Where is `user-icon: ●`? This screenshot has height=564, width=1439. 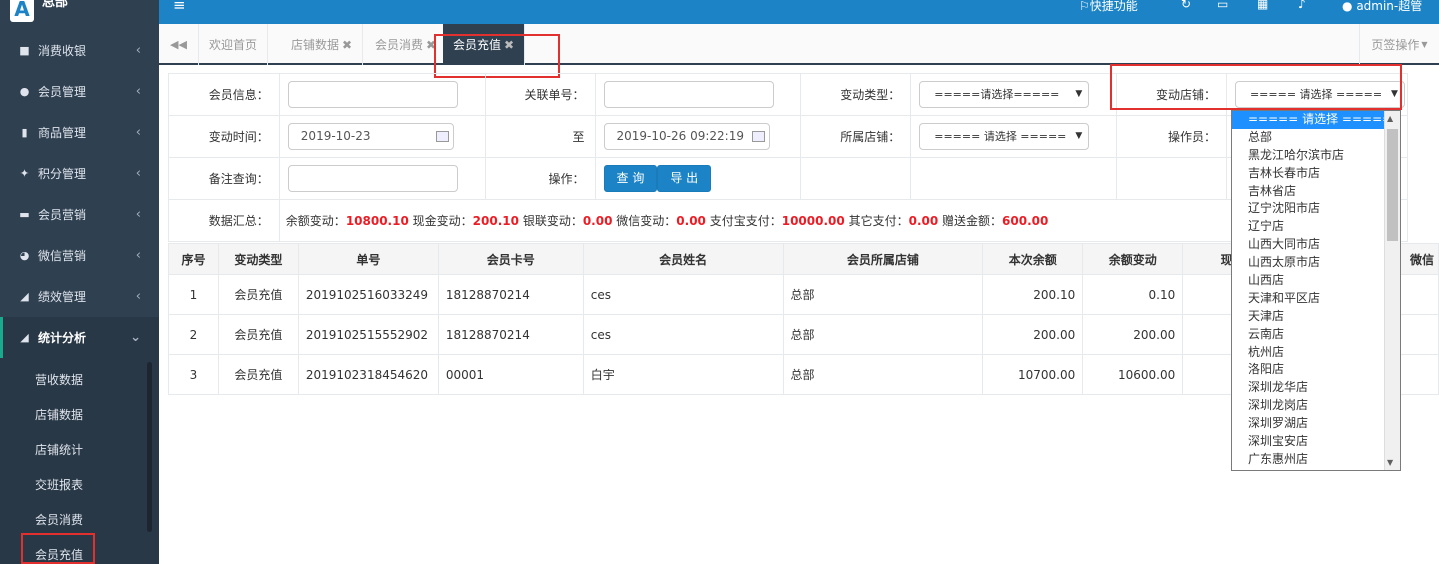
user-icon: ● is located at coordinates (1347, 6).